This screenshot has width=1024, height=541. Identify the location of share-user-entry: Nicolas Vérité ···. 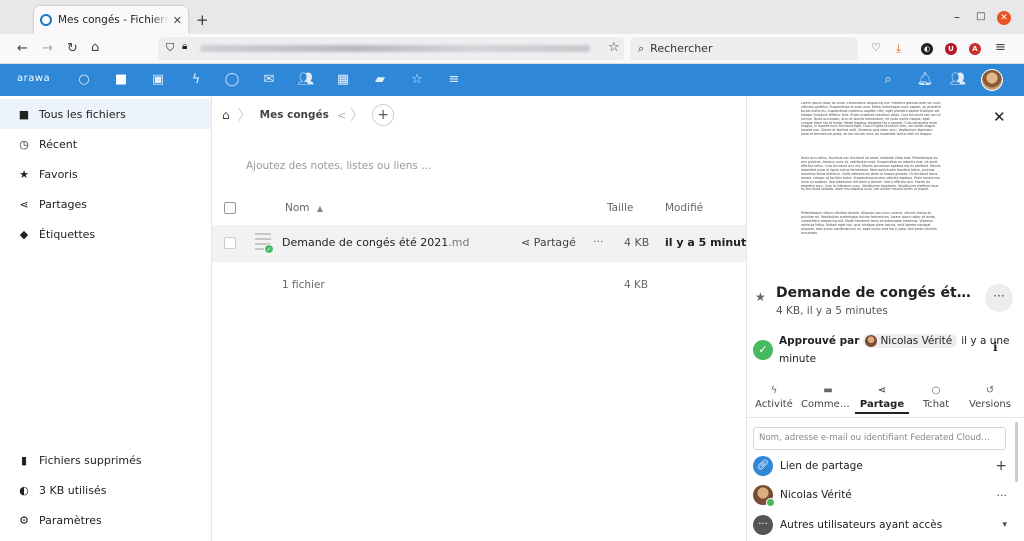
(882, 495).